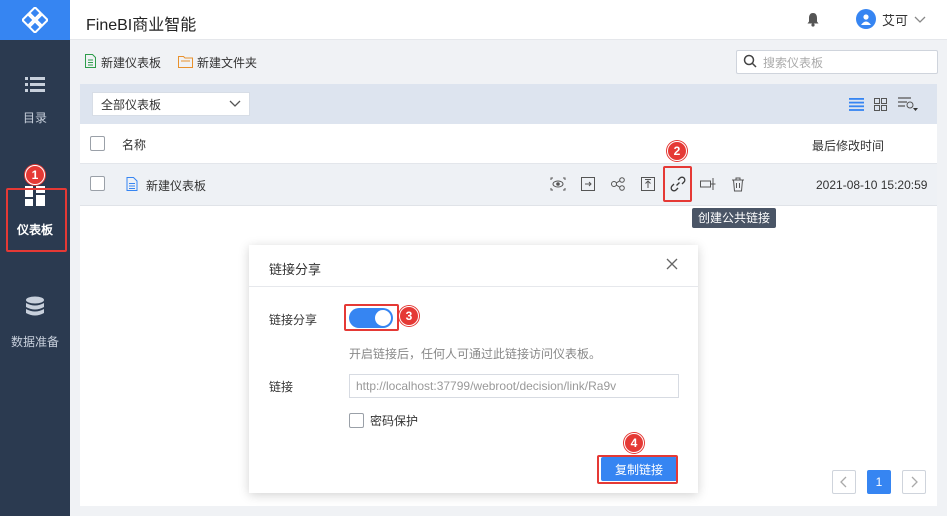  What do you see at coordinates (134, 145) in the screenshot?
I see `column-header-name: 名称` at bounding box center [134, 145].